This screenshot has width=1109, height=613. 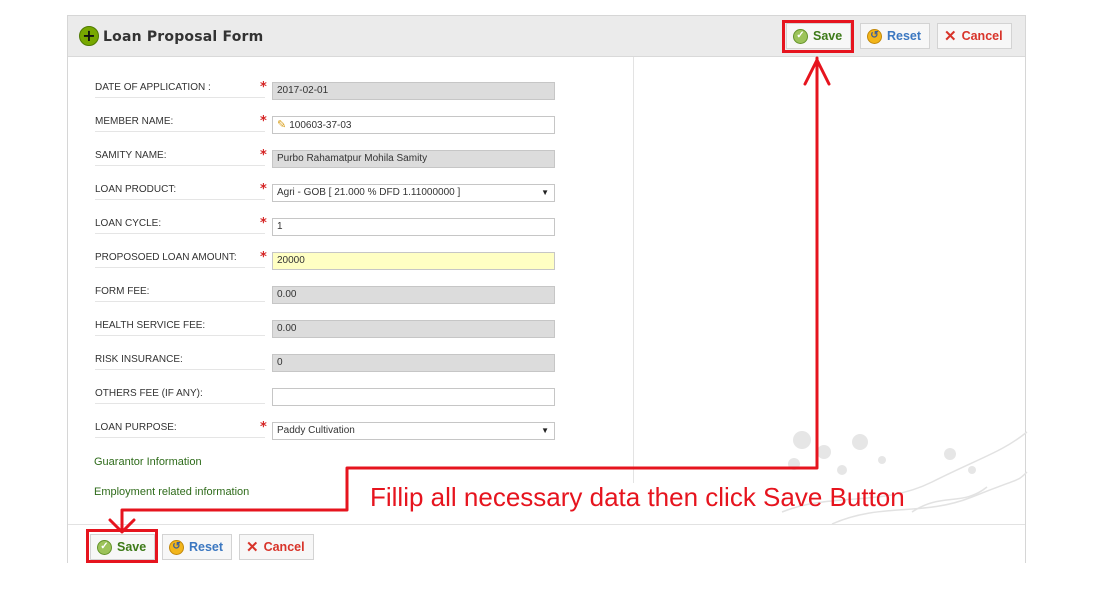 I want to click on member-name-label: MEMBER NAME:, so click(x=180, y=124).